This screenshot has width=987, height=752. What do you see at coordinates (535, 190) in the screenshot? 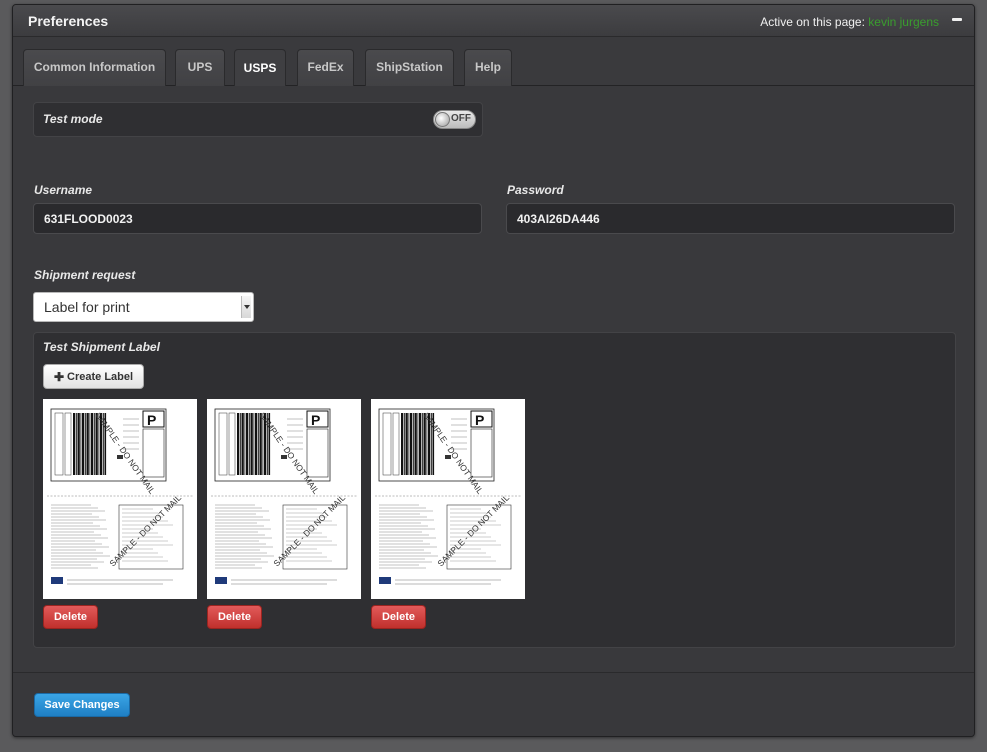
I see `password-label: Password` at bounding box center [535, 190].